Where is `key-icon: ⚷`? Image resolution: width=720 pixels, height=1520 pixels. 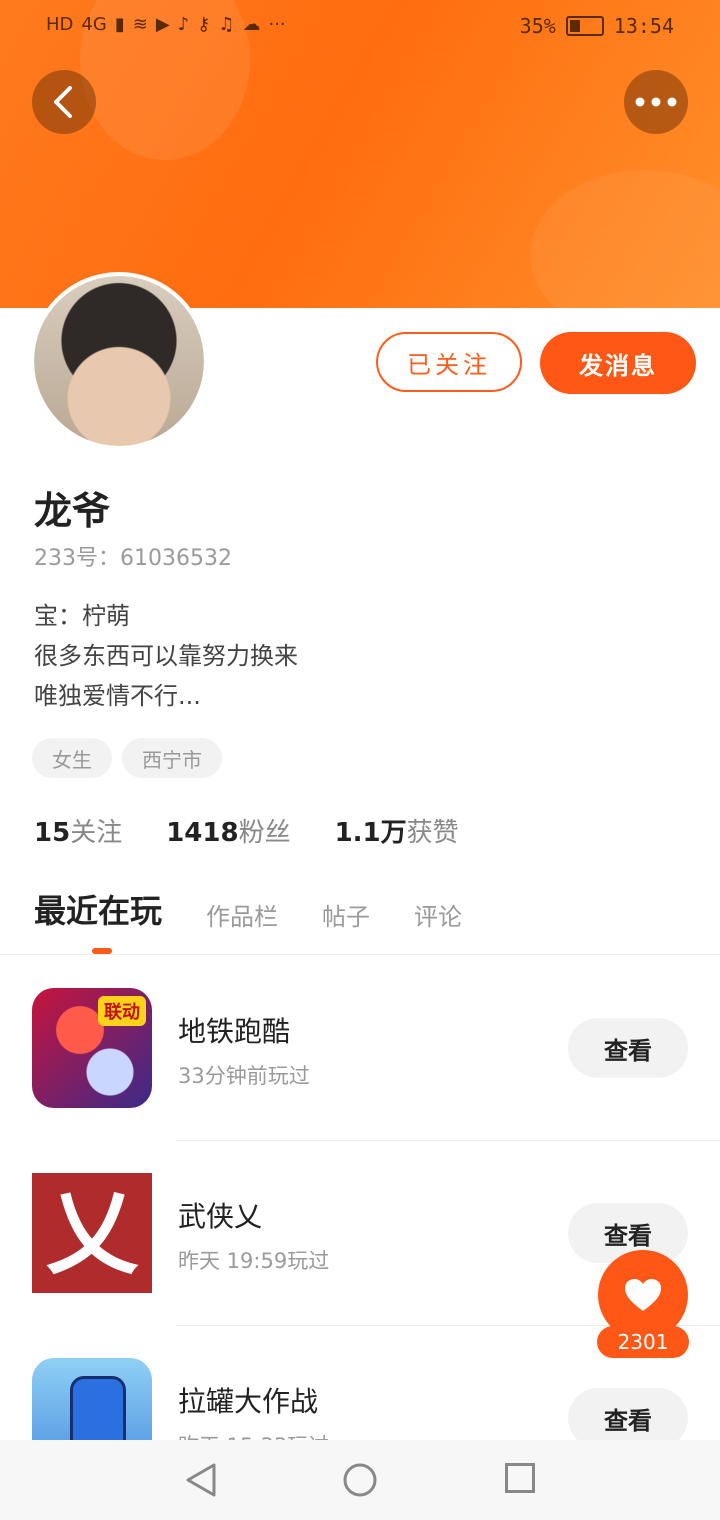
key-icon: ⚷ is located at coordinates (204, 24).